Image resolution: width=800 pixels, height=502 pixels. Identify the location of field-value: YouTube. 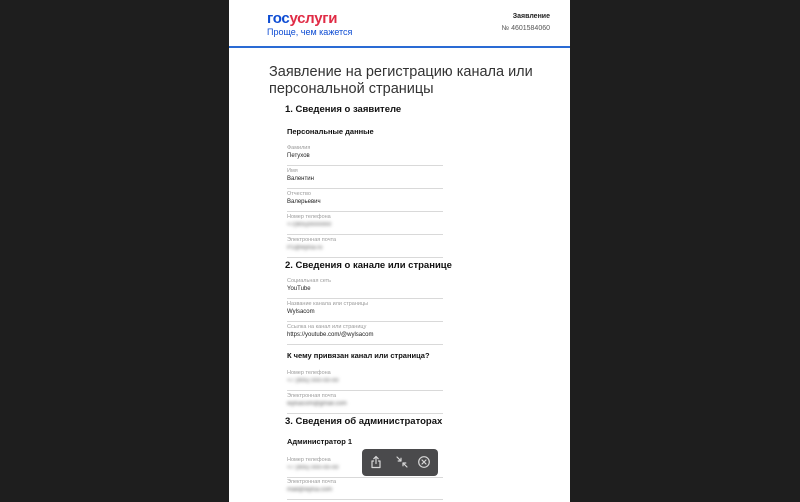
(299, 289).